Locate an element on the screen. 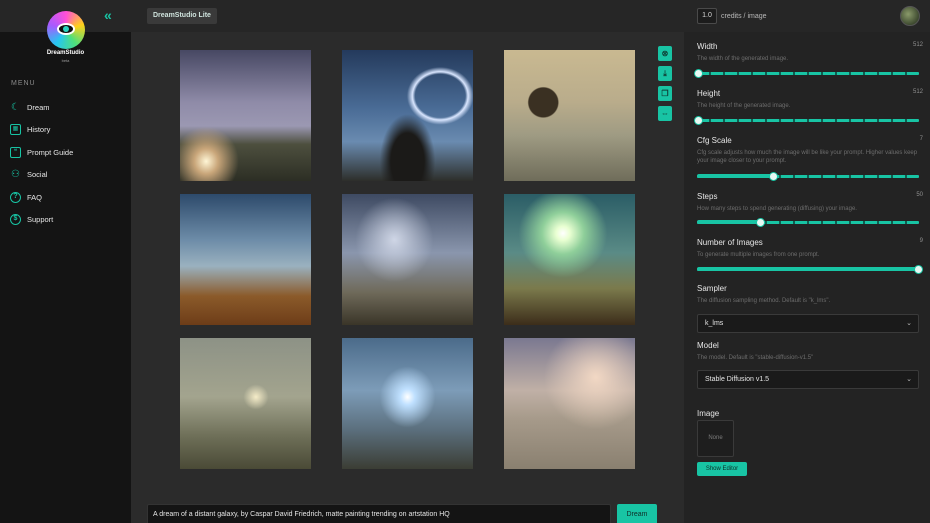 This screenshot has width=930, height=523. init-image-box: None is located at coordinates (715, 438).